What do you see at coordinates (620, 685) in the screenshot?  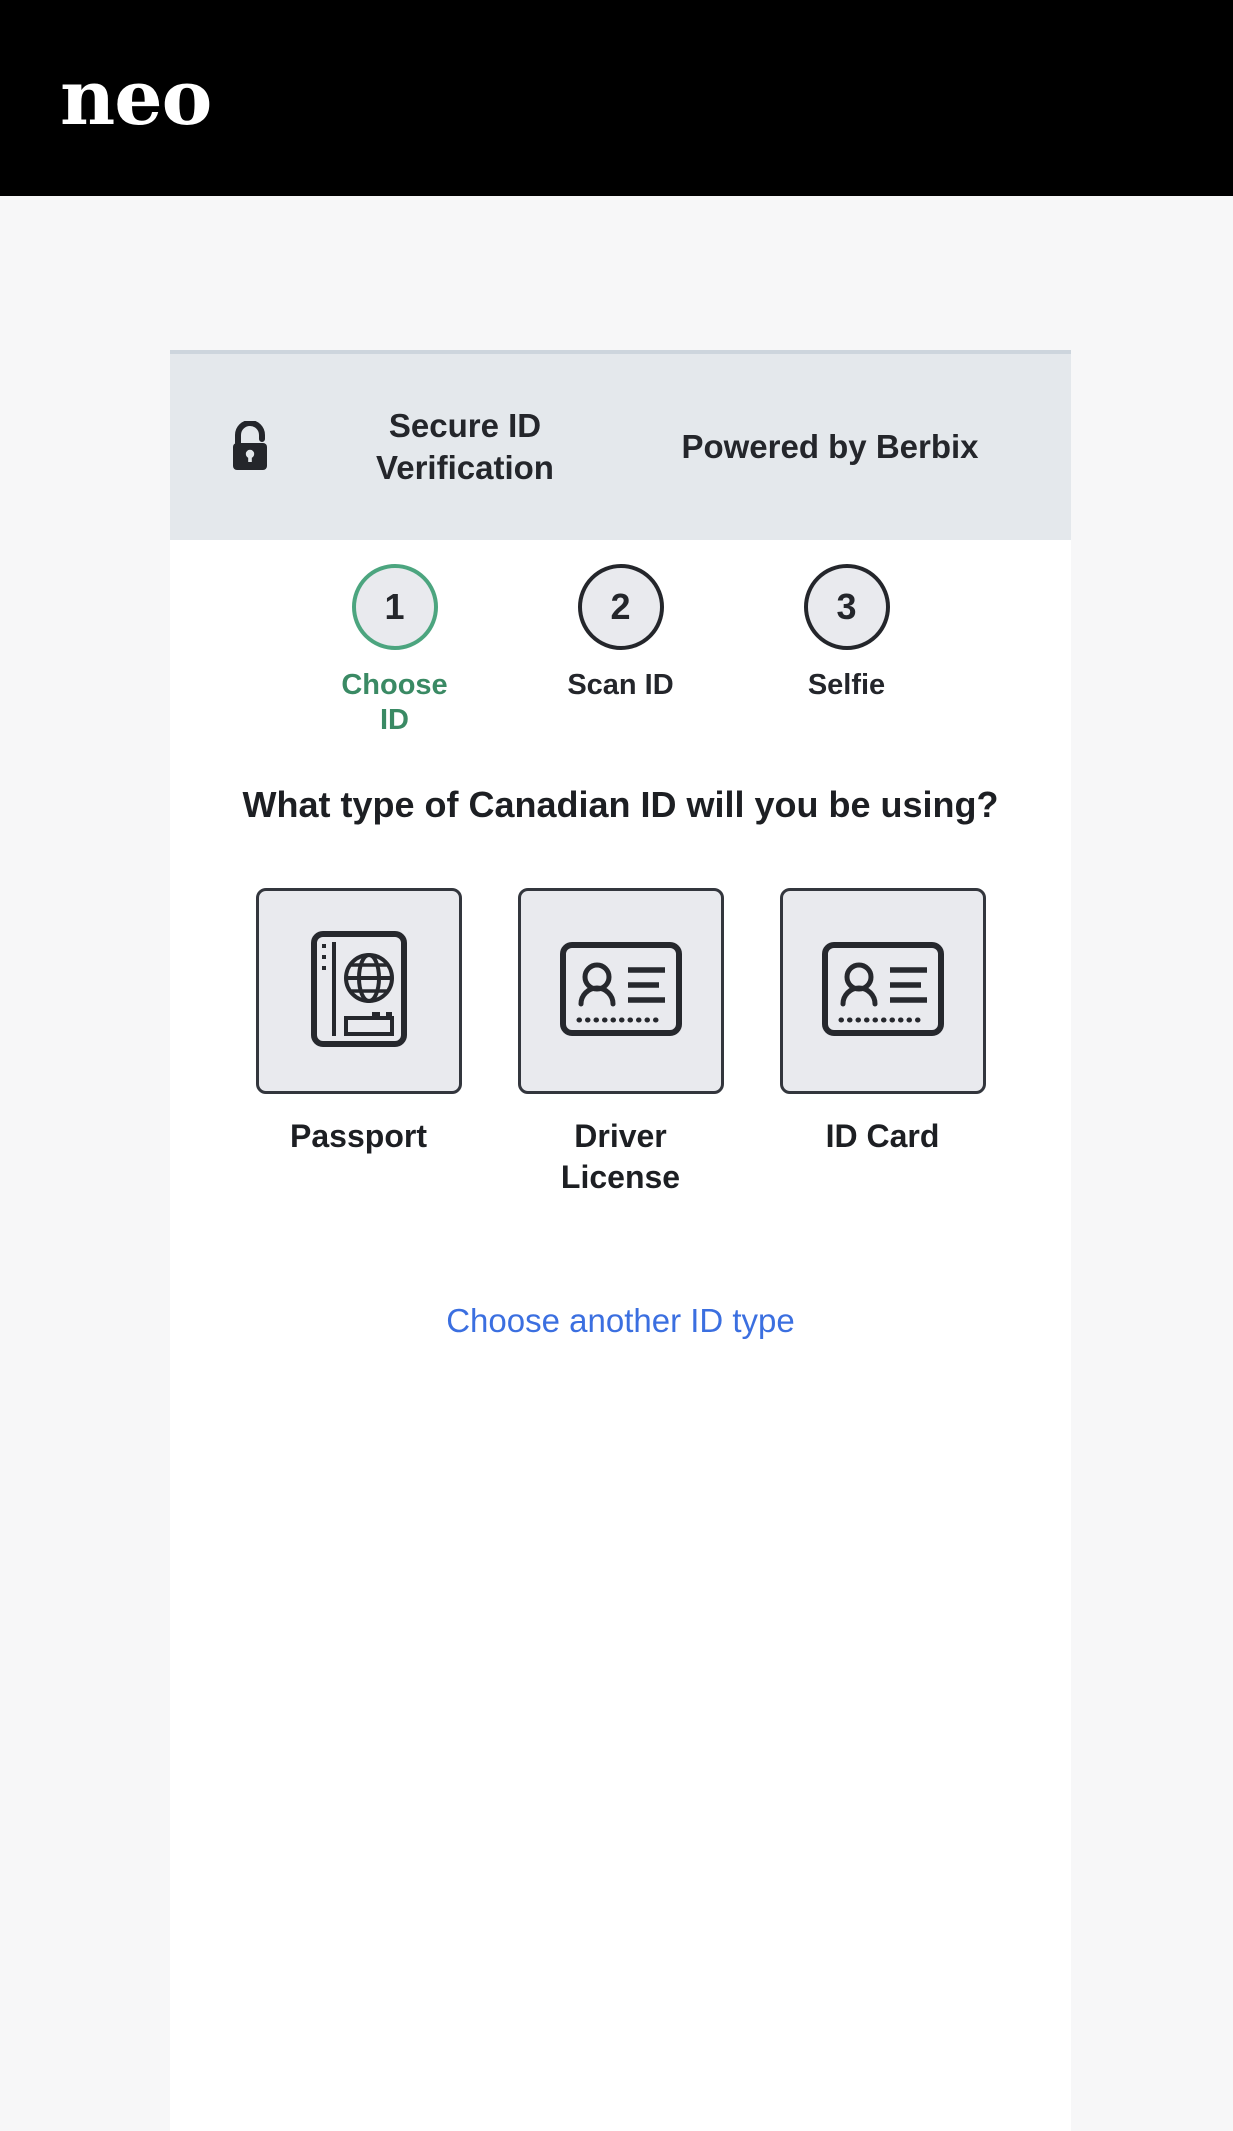 I see `step-2-label: Scan ID` at bounding box center [620, 685].